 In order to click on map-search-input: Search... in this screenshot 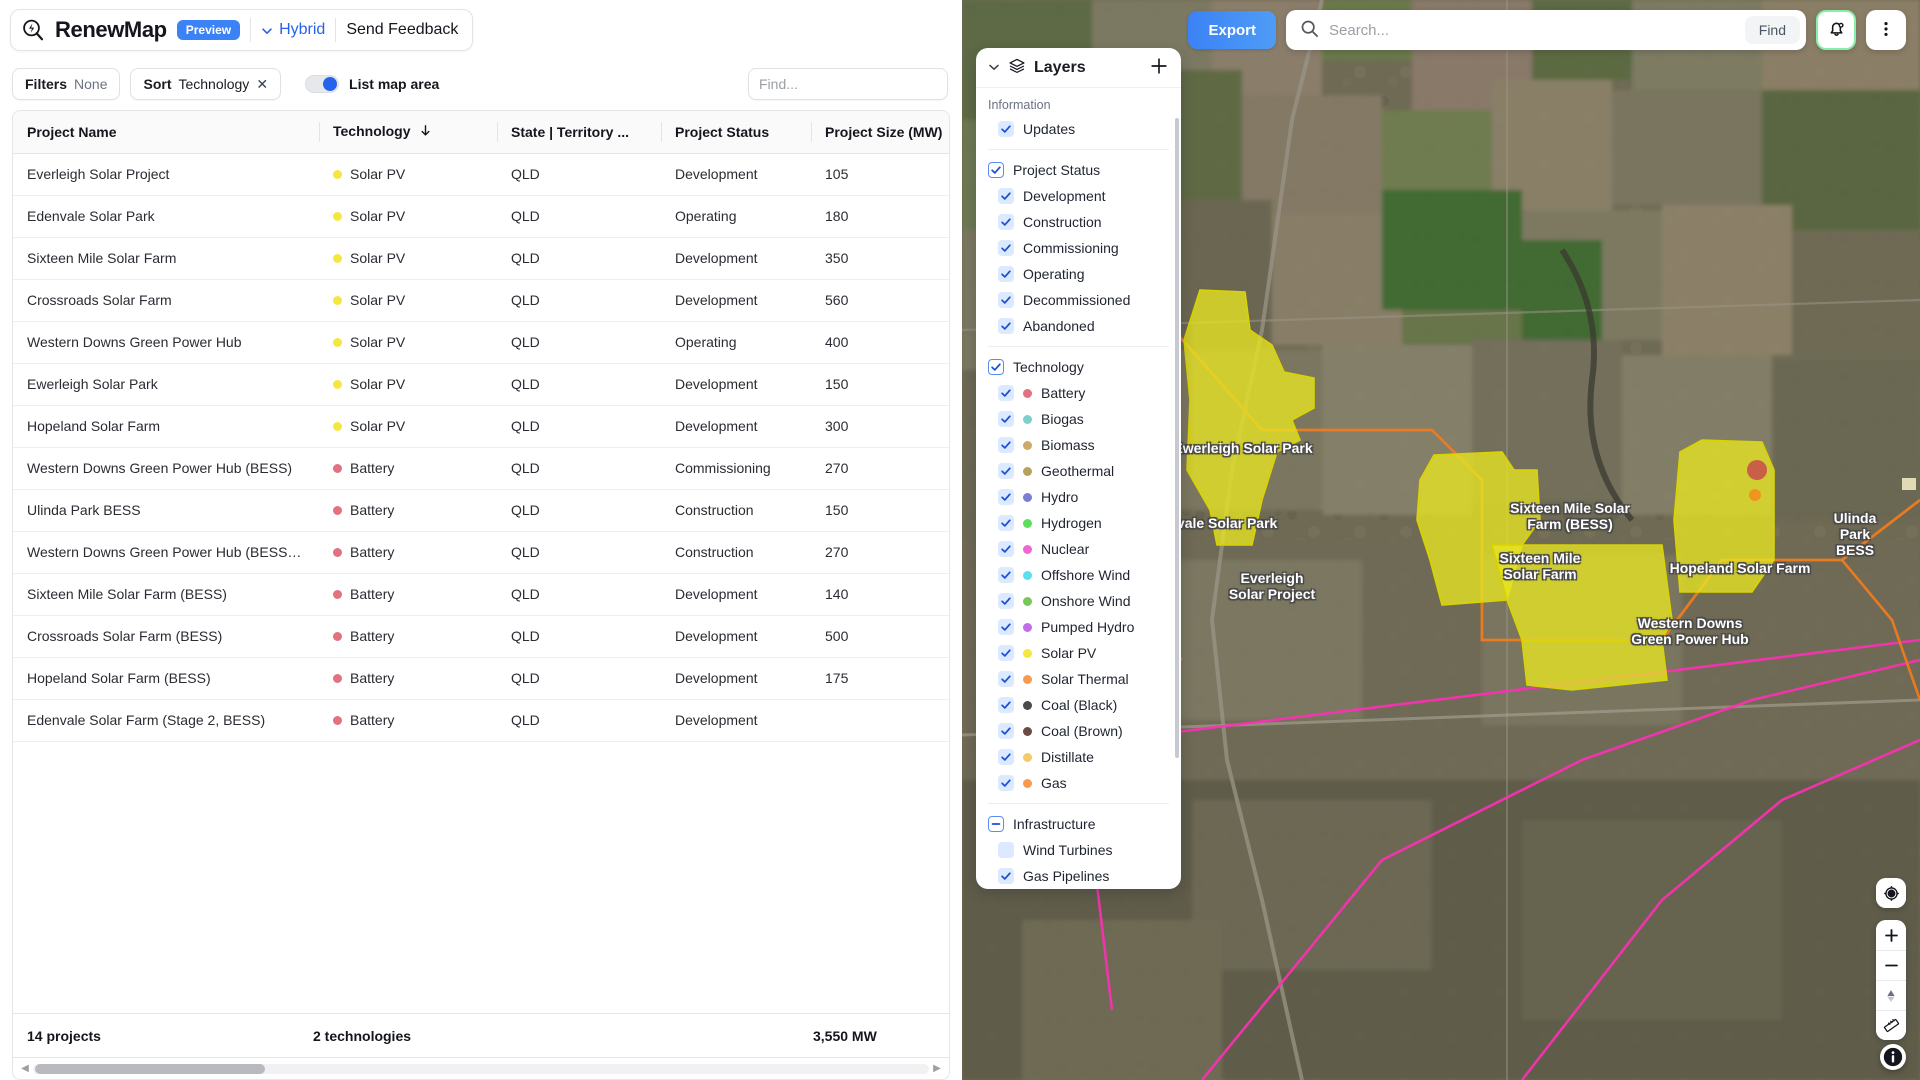, I will do `click(1532, 30)`.